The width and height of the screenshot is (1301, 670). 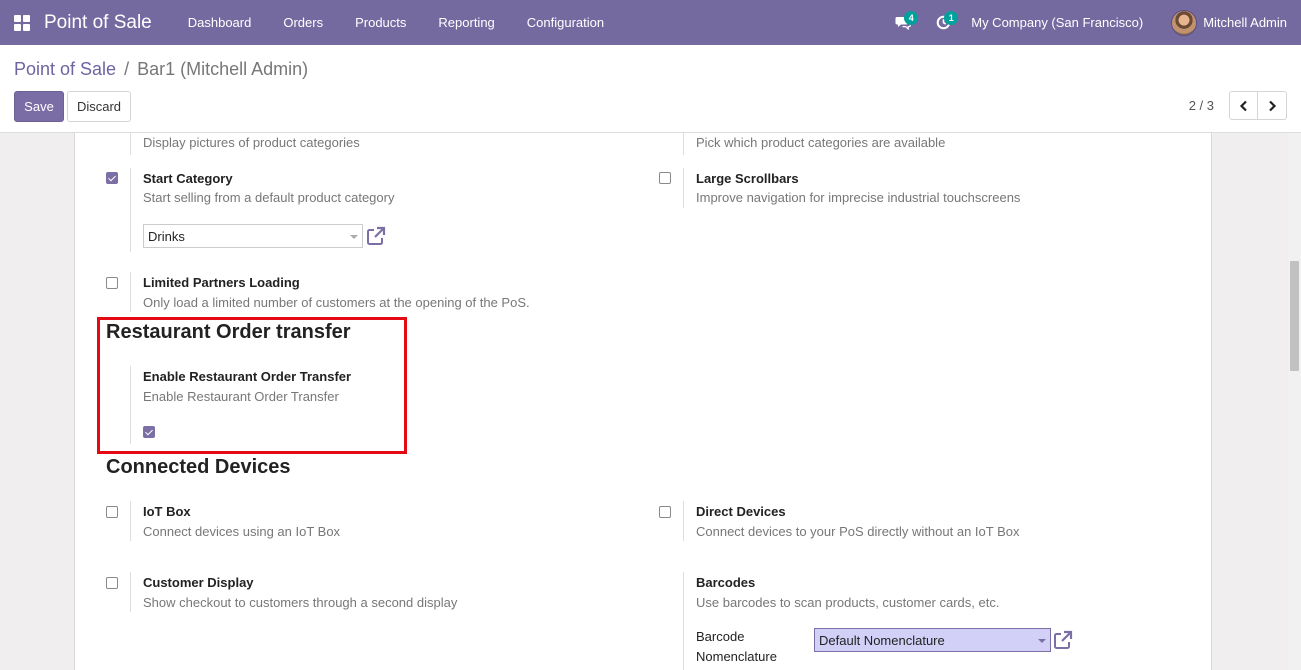 What do you see at coordinates (251, 142) in the screenshot?
I see `product-categories-images-desc: Display pictures of product categories` at bounding box center [251, 142].